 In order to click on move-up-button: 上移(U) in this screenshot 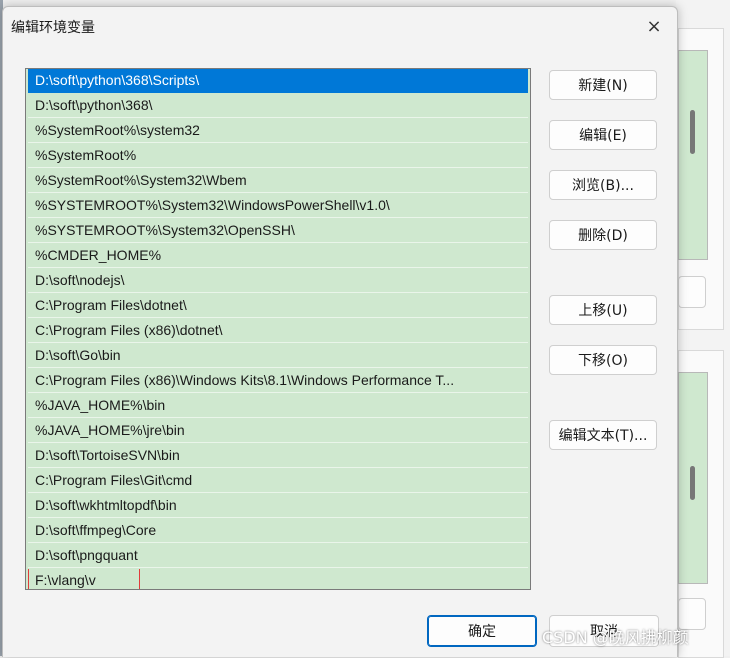, I will do `click(603, 310)`.